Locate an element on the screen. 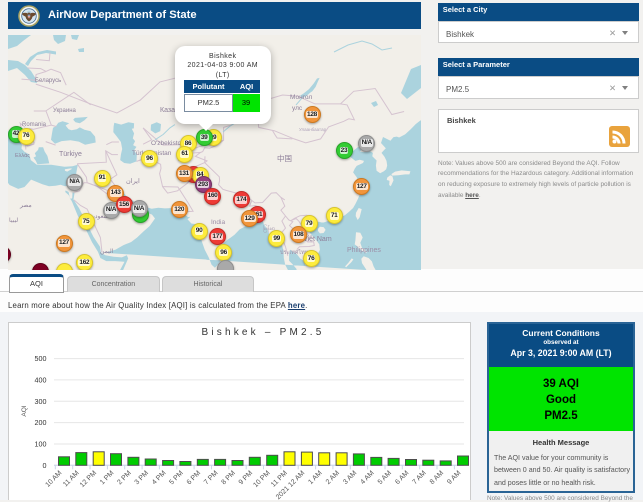 The height and width of the screenshot is (502, 643). svg-text: 8 AM is located at coordinates (437, 478).